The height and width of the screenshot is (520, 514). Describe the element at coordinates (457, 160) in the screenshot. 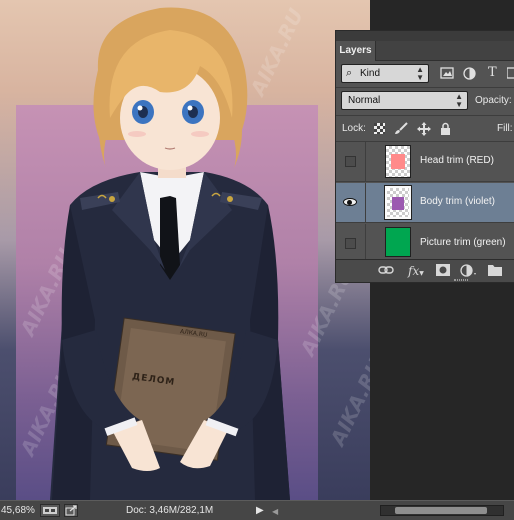

I see `layer-name: Head trim (RED)` at that location.